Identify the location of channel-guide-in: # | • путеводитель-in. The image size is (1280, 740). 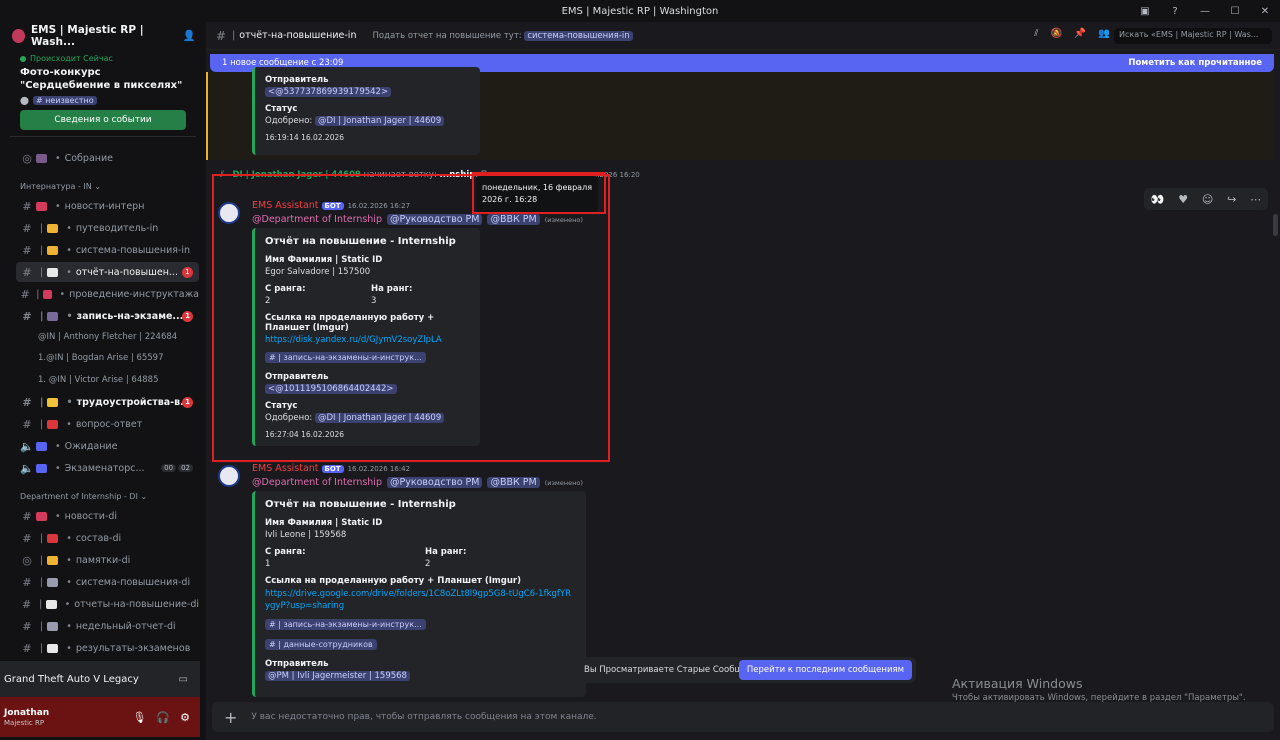
(107, 228).